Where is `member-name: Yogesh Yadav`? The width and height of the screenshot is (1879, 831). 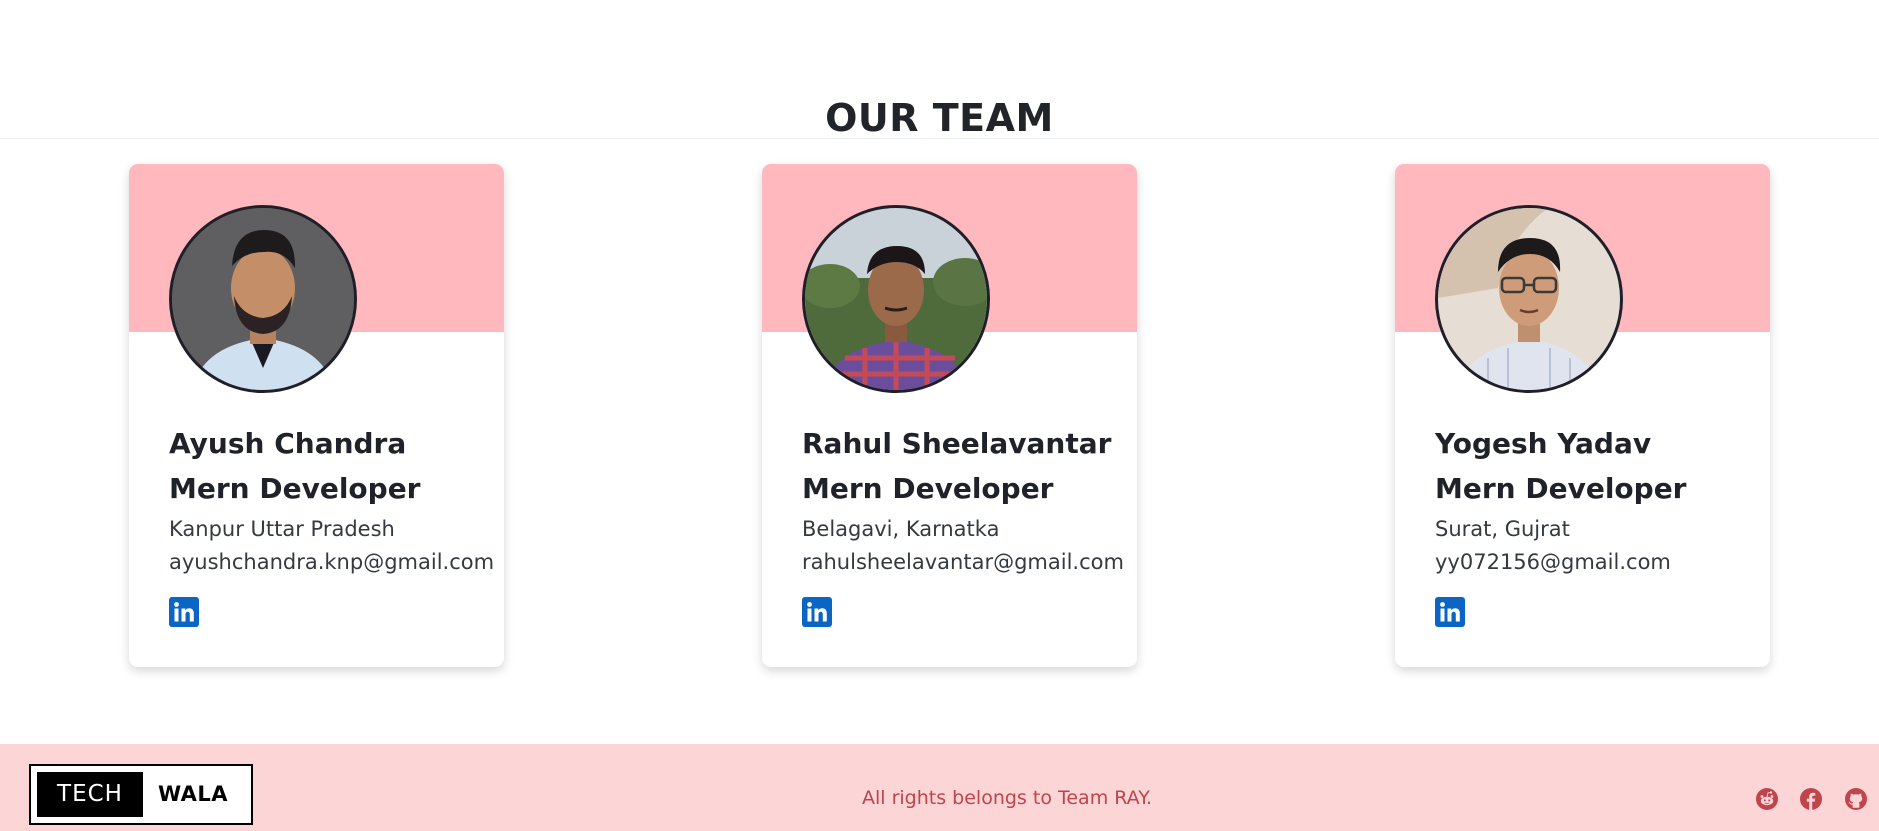 member-name: Yogesh Yadav is located at coordinates (1543, 443).